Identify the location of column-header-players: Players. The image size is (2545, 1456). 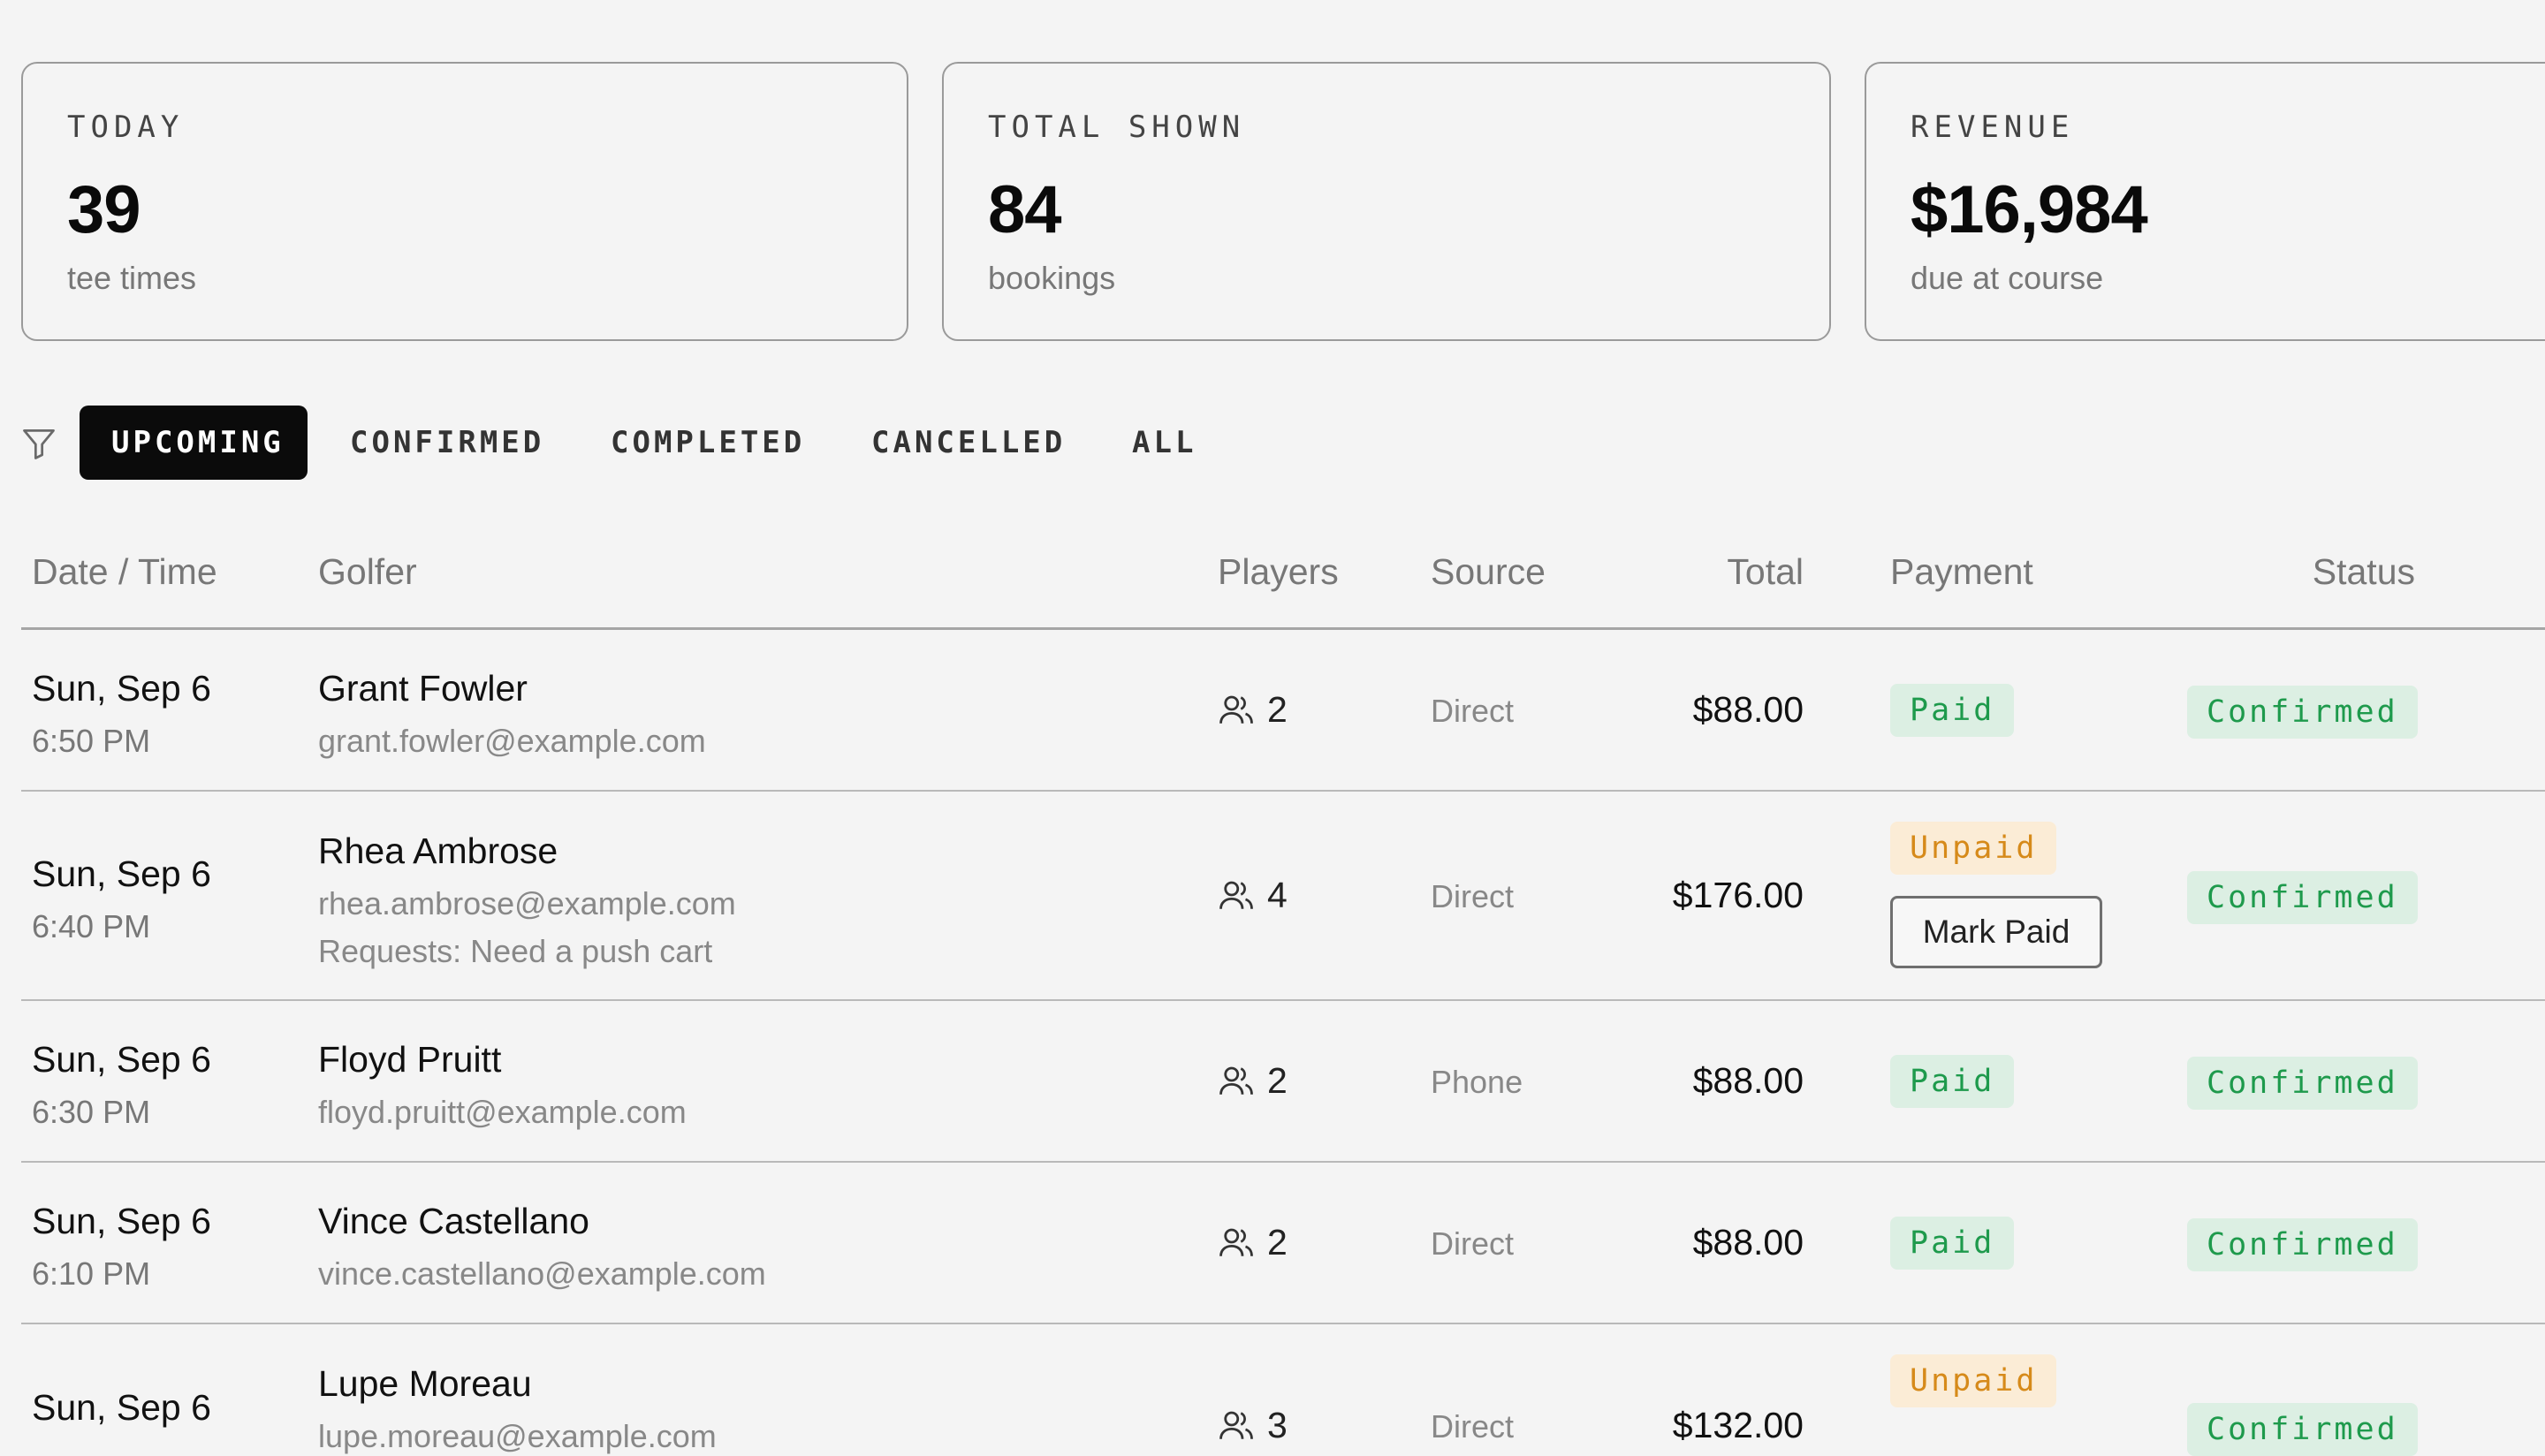
(1278, 572).